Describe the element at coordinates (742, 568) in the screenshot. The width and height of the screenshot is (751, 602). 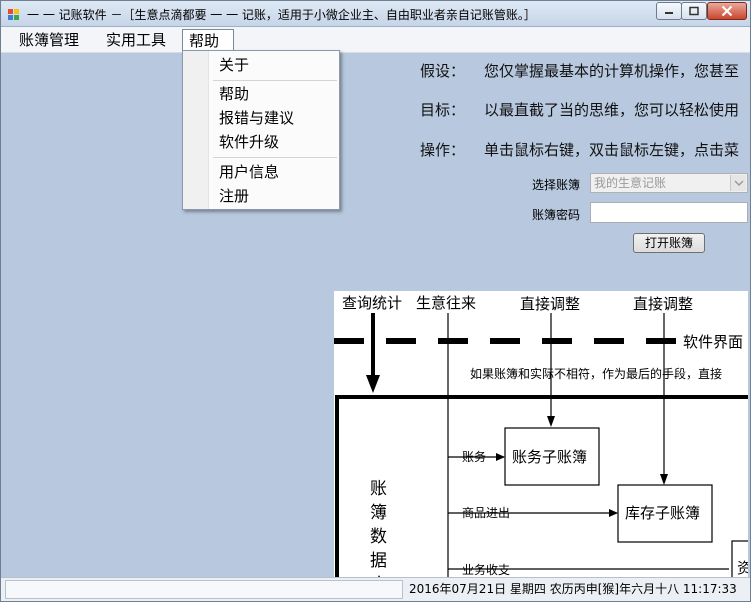
I see `box-partial-label: 资` at that location.